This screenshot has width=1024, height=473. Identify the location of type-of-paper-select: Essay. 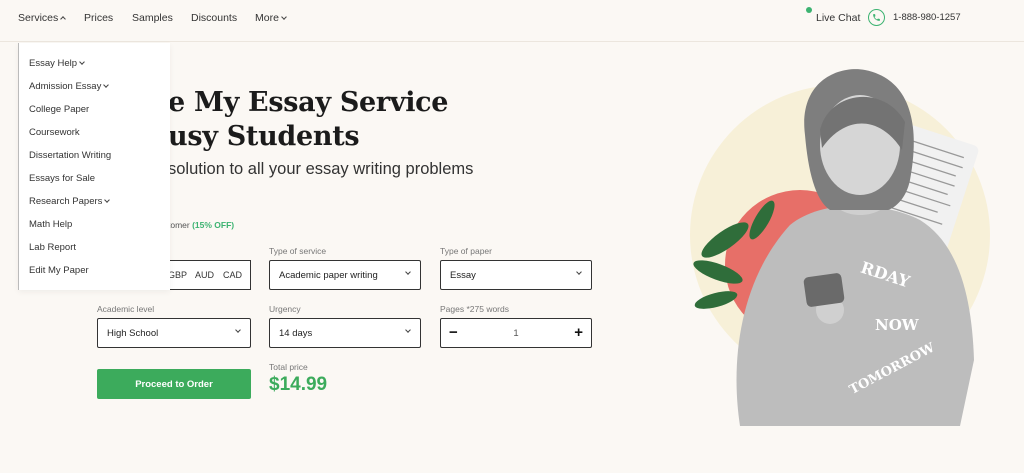
(516, 275).